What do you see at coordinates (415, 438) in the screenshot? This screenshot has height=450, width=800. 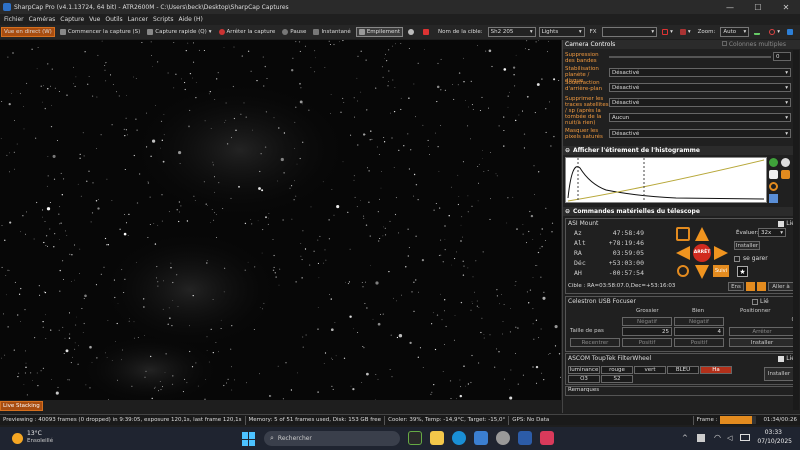 I see `app-icon-chrome` at bounding box center [415, 438].